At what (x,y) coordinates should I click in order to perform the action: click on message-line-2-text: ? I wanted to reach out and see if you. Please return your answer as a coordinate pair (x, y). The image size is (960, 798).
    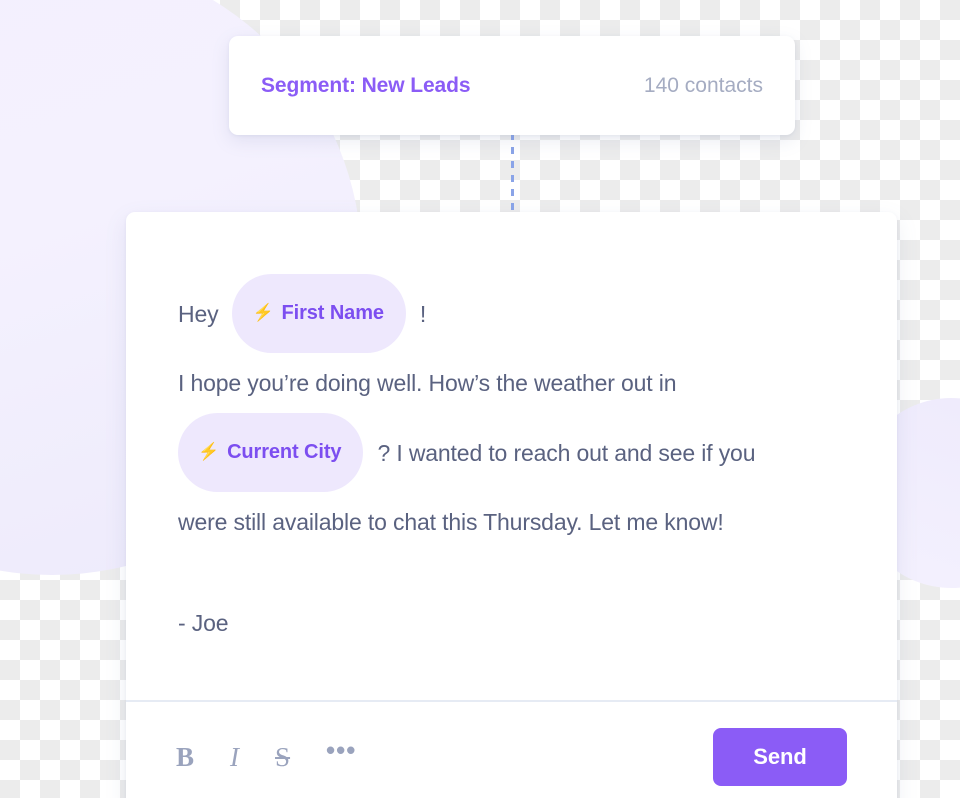
    Looking at the image, I should click on (566, 452).